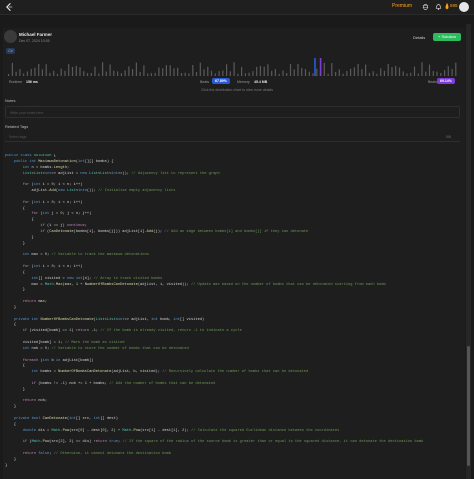 This screenshot has height=479, width=474. What do you see at coordinates (10, 36) in the screenshot?
I see `author-avatar` at bounding box center [10, 36].